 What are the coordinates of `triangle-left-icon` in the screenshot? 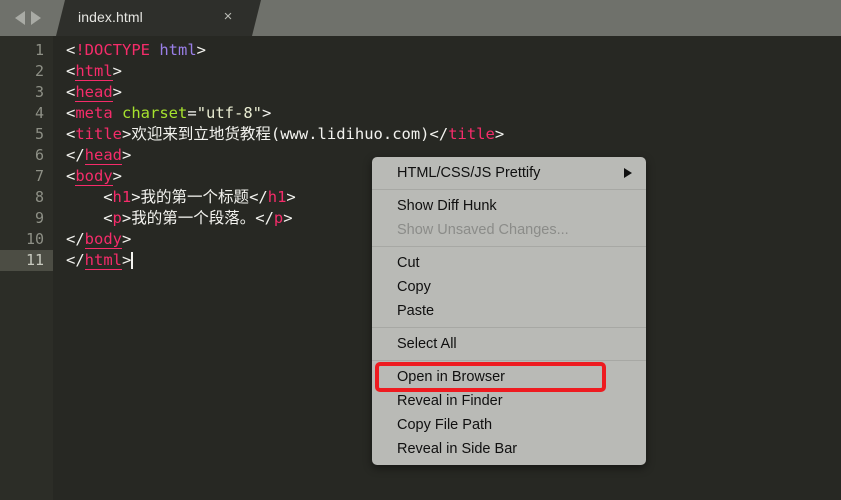 It's located at (20, 18).